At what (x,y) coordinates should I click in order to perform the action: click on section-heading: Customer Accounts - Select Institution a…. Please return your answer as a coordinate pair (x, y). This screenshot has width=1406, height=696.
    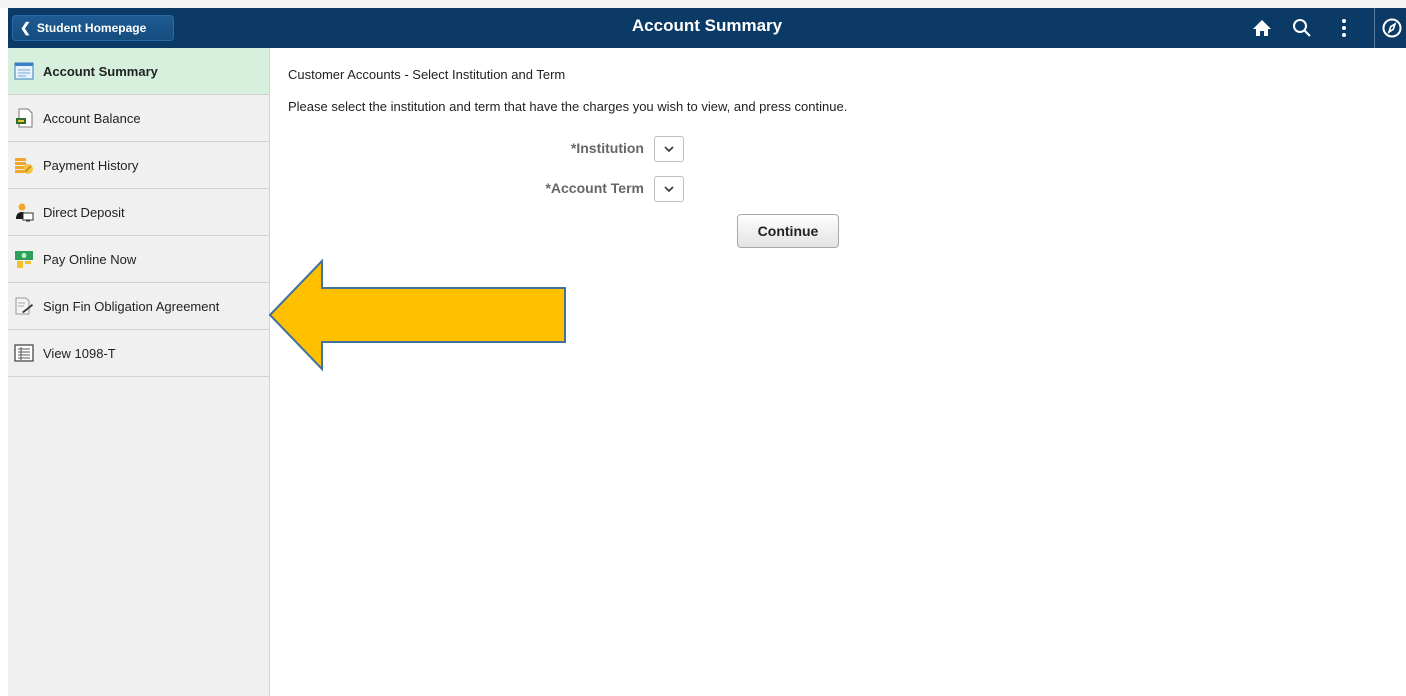
    Looking at the image, I should click on (427, 74).